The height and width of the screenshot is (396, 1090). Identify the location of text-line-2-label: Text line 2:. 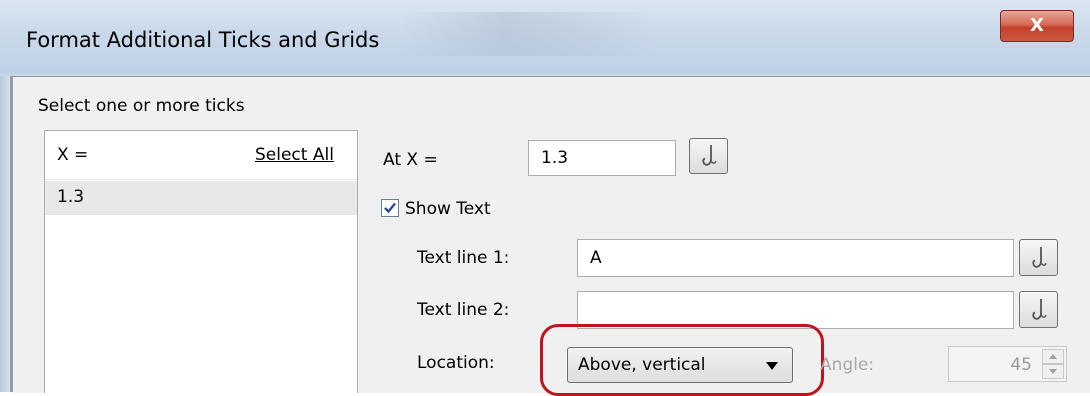
(463, 310).